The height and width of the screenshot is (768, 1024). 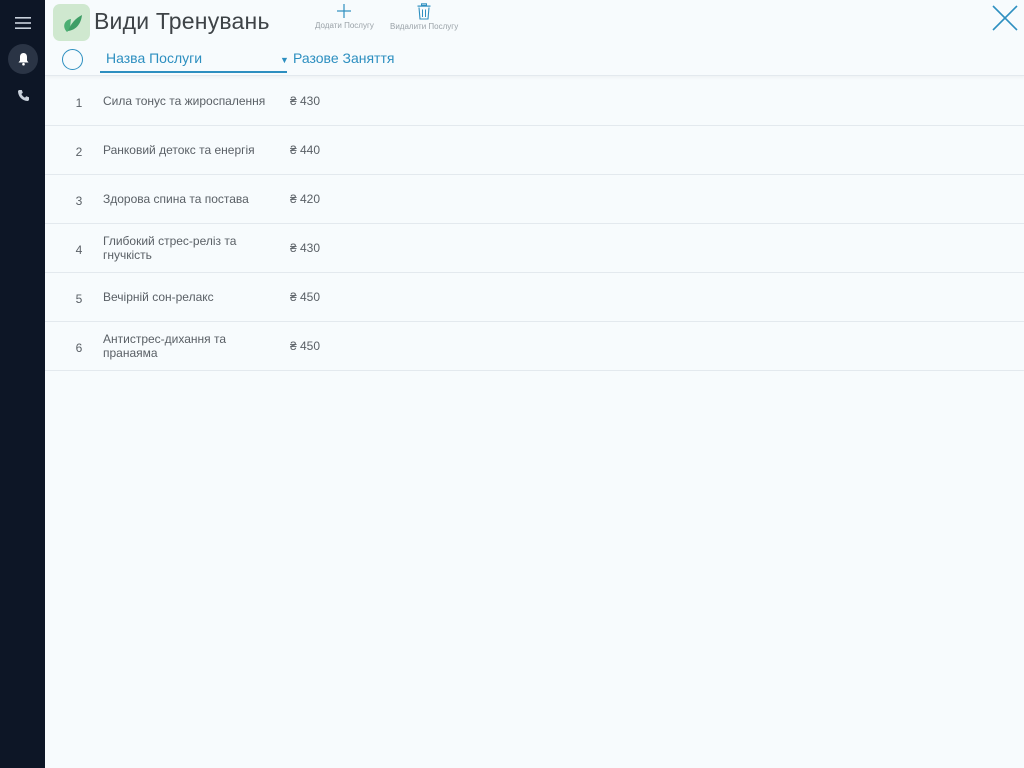 What do you see at coordinates (305, 150) in the screenshot?
I see `service-price: ₴ 440` at bounding box center [305, 150].